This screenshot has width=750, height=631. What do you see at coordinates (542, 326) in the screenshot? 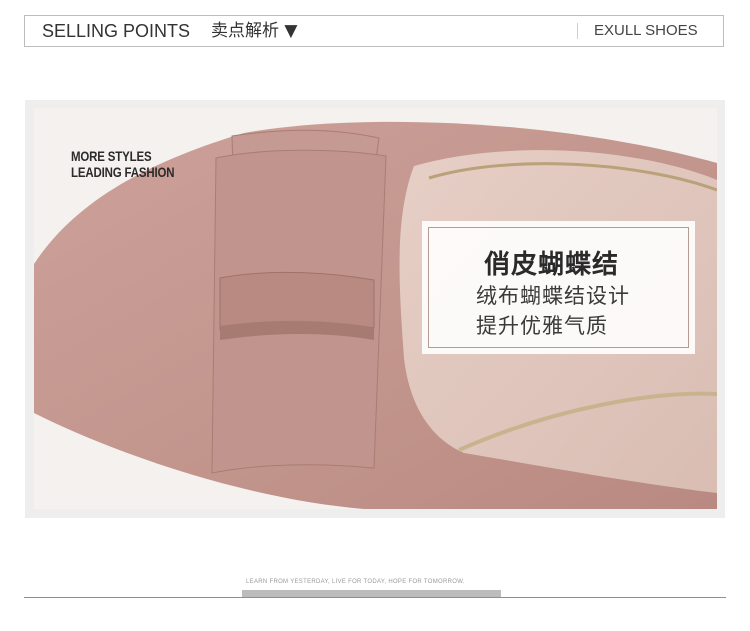
I see `feature-description-2: 提升优雅气质` at bounding box center [542, 326].